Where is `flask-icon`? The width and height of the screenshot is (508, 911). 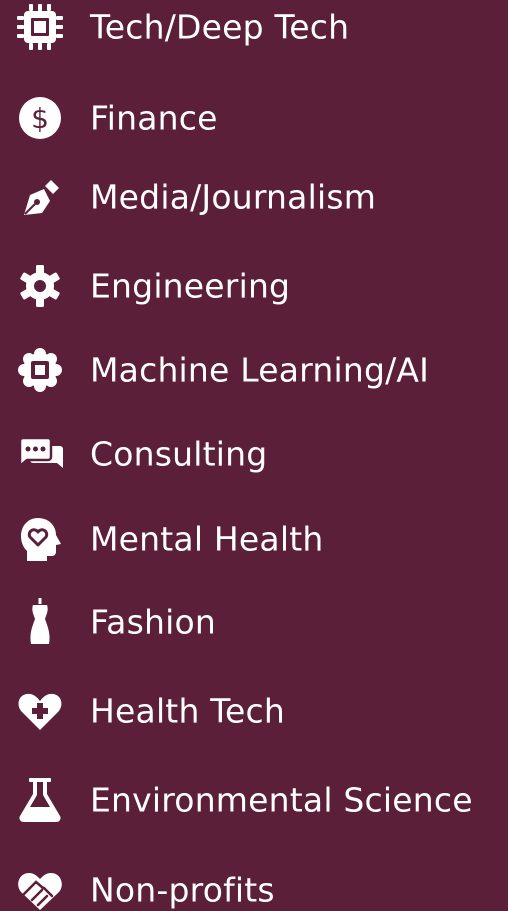 flask-icon is located at coordinates (40, 800).